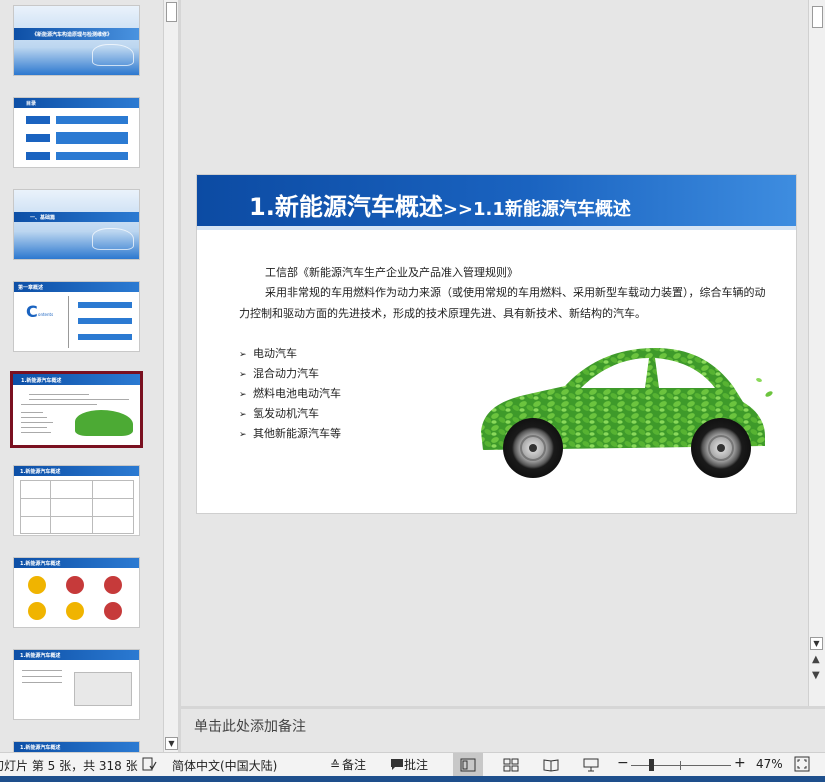 This screenshot has width=825, height=782. I want to click on slide-title-main: 1.新能源汽车概述, so click(346, 207).